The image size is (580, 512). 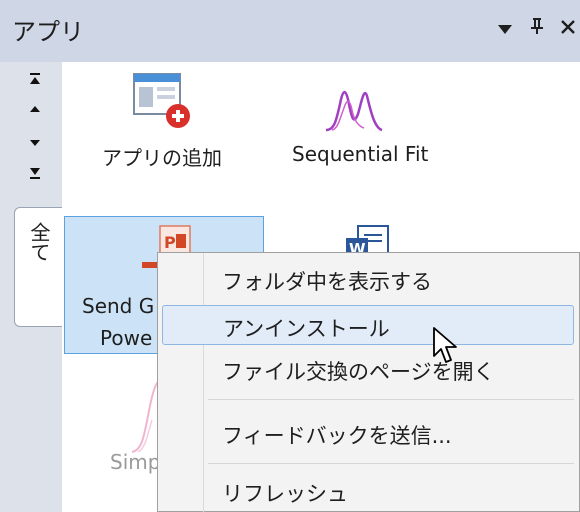 What do you see at coordinates (48, 32) in the screenshot?
I see `panel-title: アプリ` at bounding box center [48, 32].